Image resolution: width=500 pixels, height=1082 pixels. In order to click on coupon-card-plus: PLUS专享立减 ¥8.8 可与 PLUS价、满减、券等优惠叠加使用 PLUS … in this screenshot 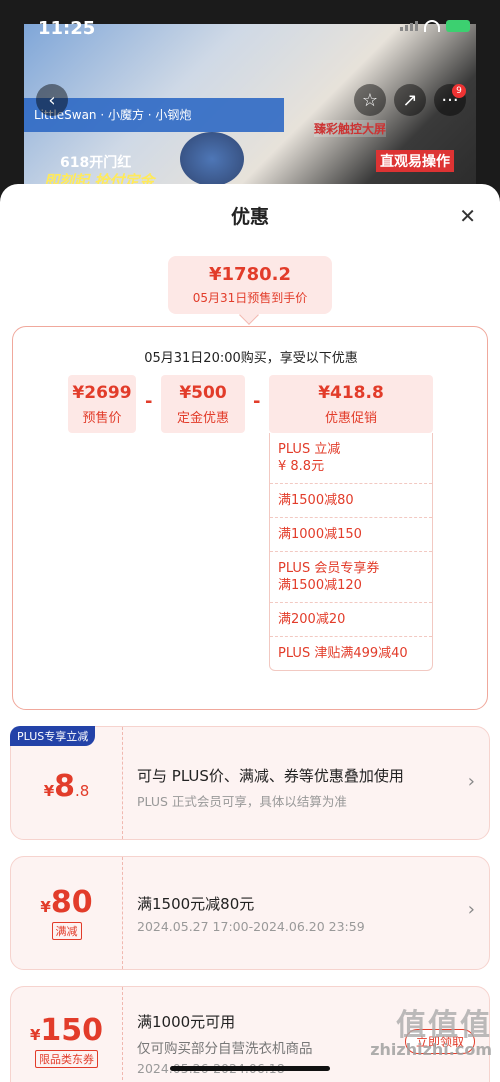, I will do `click(250, 783)`.